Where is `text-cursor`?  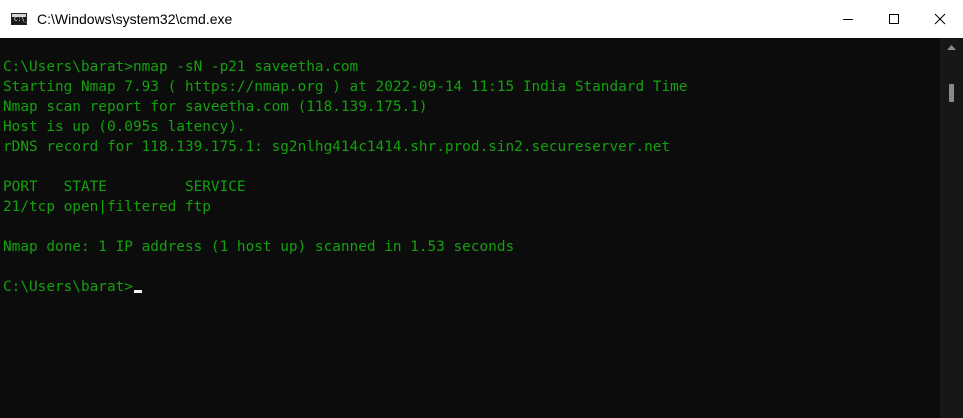 text-cursor is located at coordinates (137, 291).